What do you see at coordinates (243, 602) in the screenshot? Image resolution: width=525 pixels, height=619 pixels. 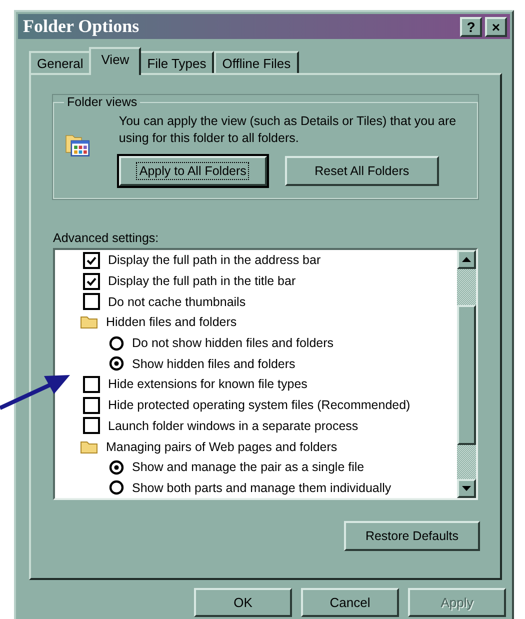 I see `dialog-button: OK` at bounding box center [243, 602].